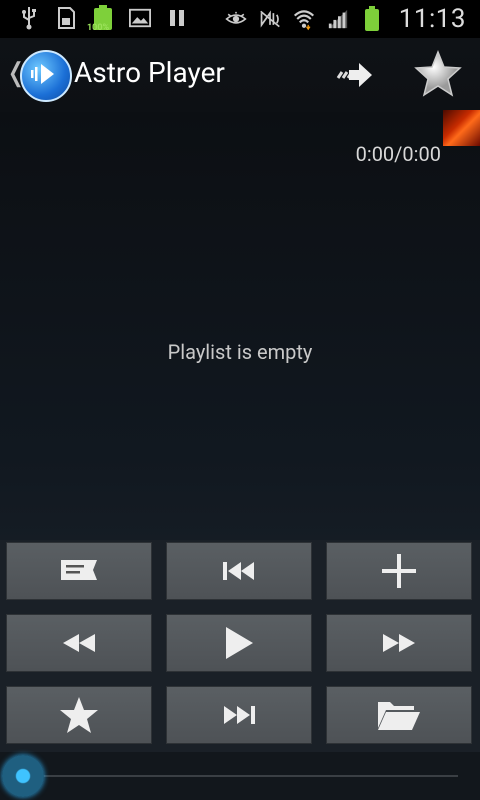  What do you see at coordinates (249, 776) in the screenshot?
I see `seek-track` at bounding box center [249, 776].